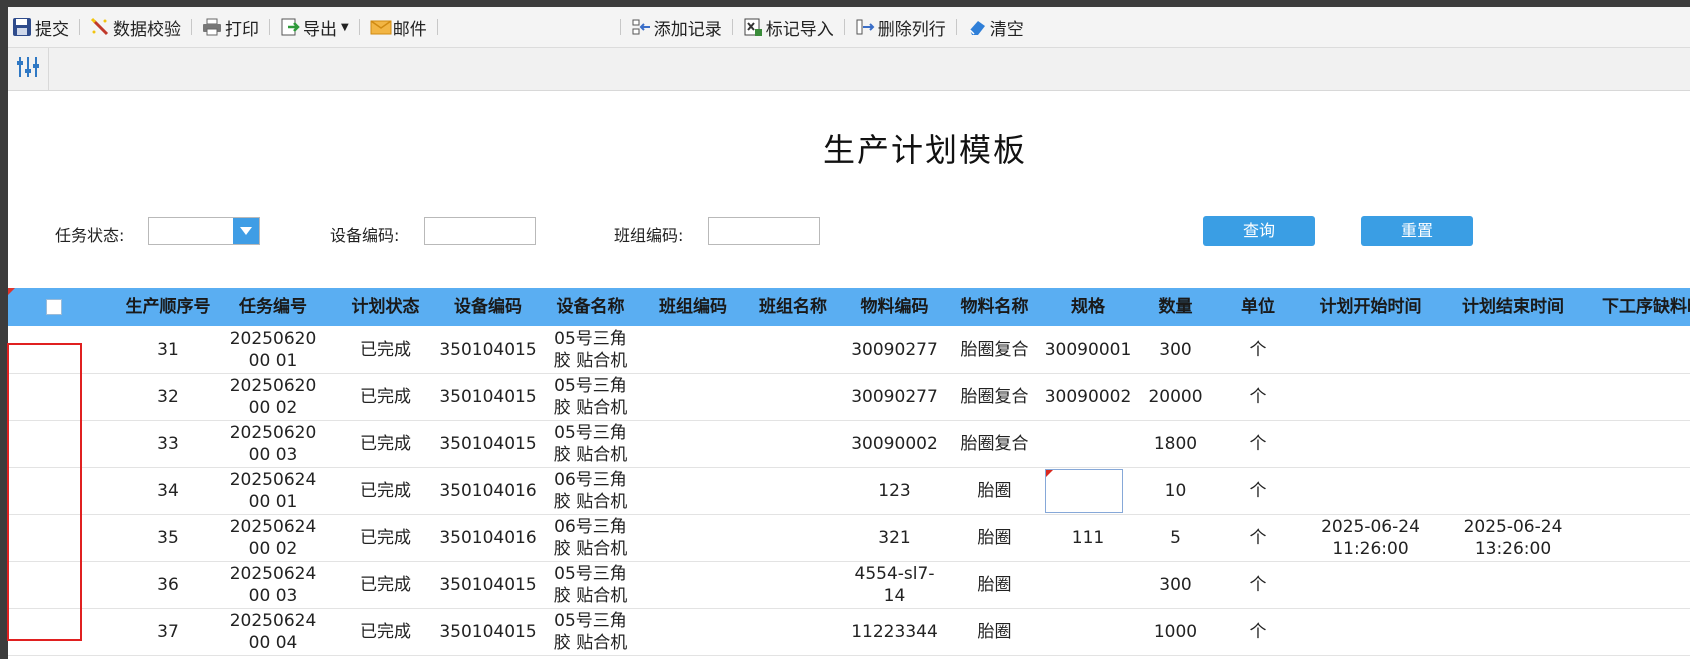  Describe the element at coordinates (28, 69) in the screenshot. I see `settings-button` at that location.